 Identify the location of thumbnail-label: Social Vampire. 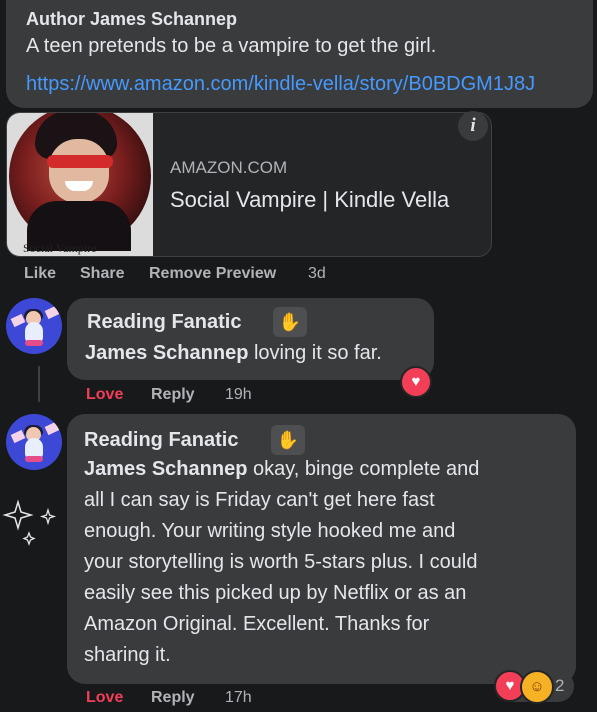
(60, 248).